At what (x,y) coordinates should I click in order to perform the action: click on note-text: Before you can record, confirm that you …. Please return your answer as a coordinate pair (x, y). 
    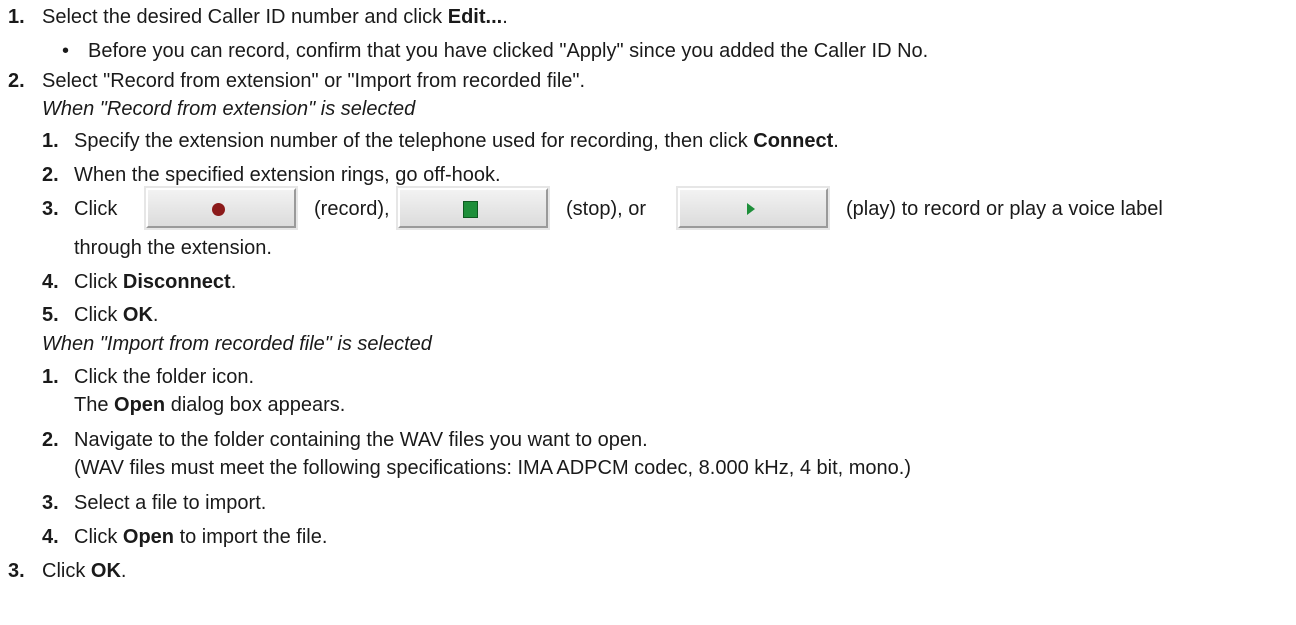
    Looking at the image, I should click on (508, 51).